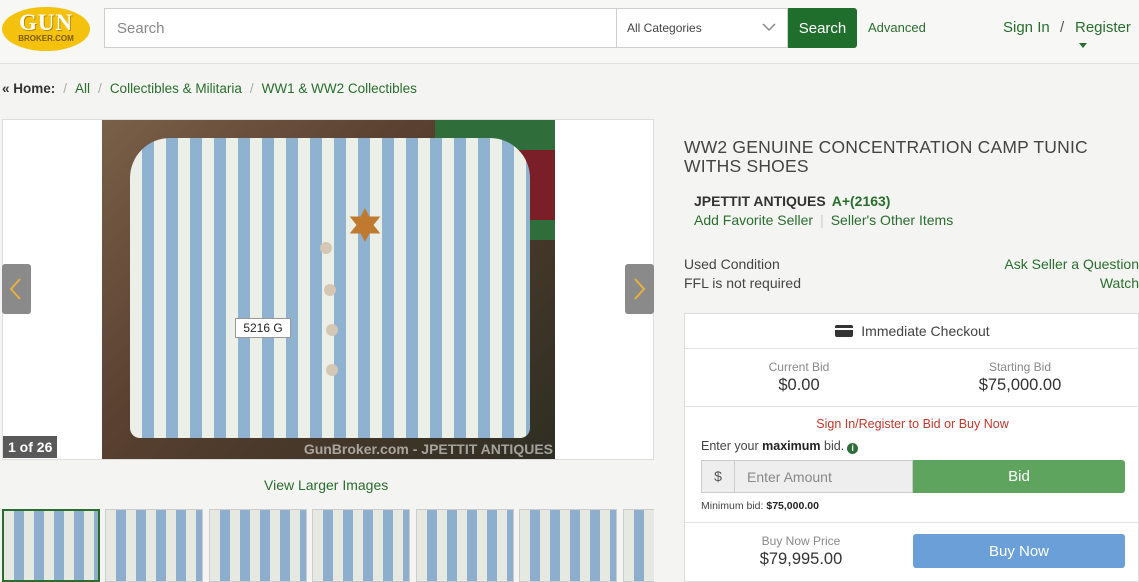 This screenshot has width=1139, height=582. What do you see at coordinates (30, 447) in the screenshot?
I see `image-counter: 1 of 26` at bounding box center [30, 447].